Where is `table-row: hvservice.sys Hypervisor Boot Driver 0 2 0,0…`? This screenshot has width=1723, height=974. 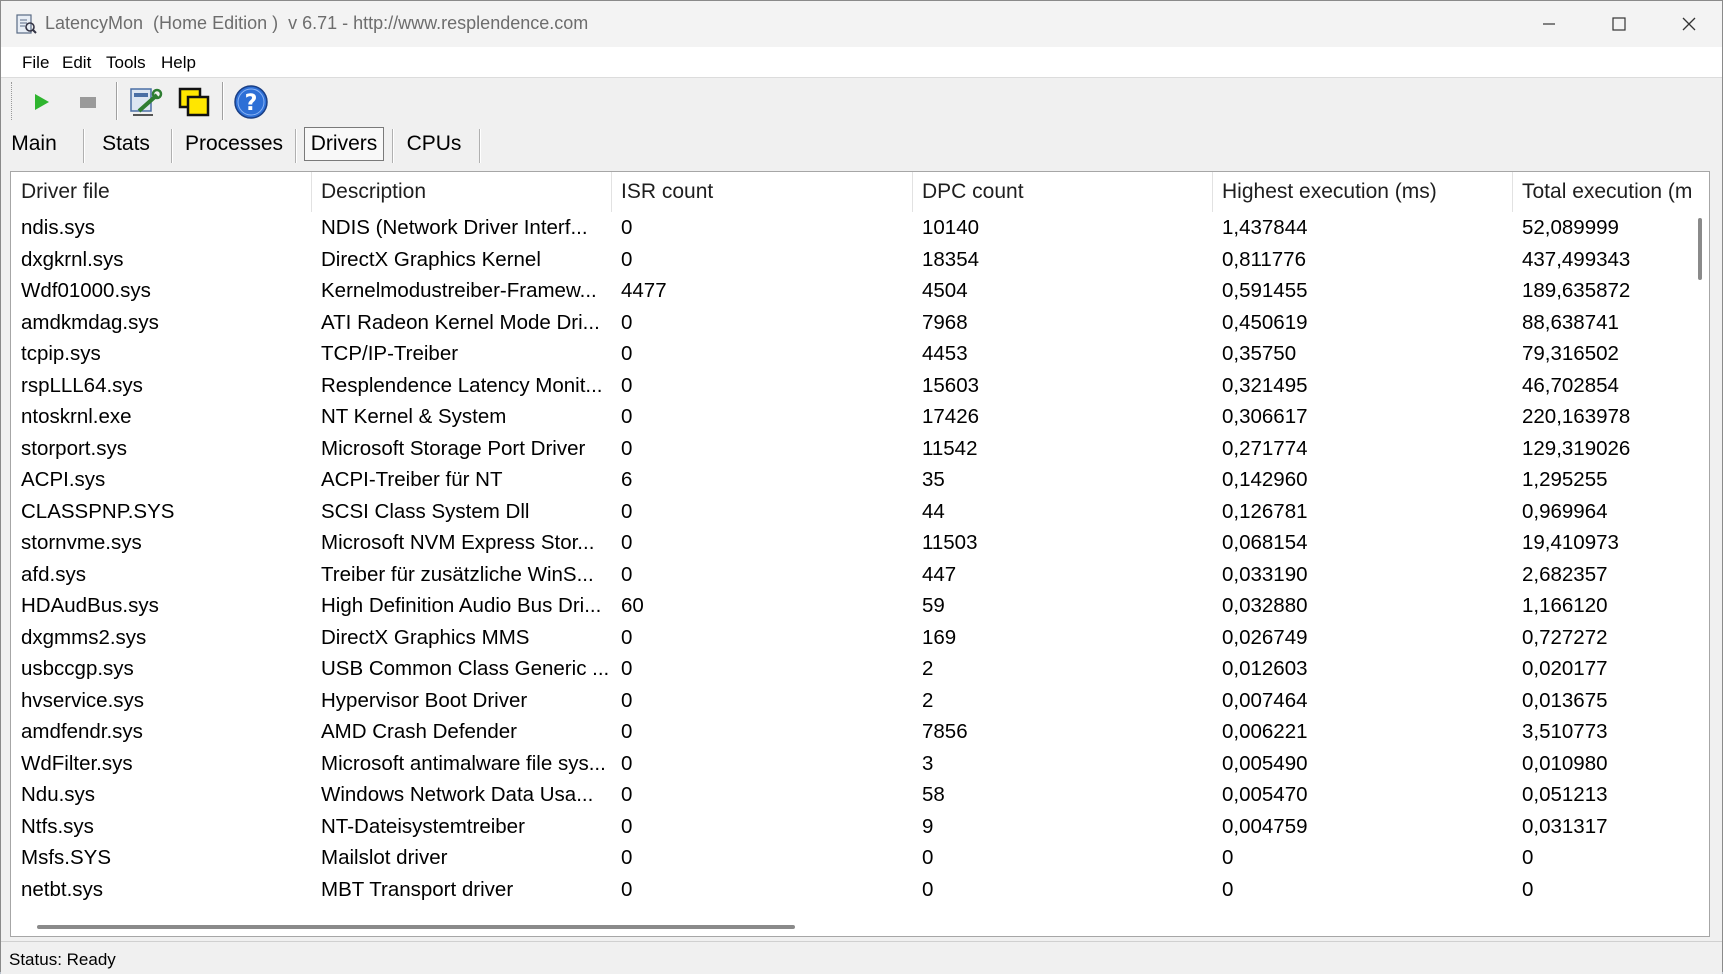
table-row: hvservice.sys Hypervisor Boot Driver 0 2 0,0… is located at coordinates (851, 701).